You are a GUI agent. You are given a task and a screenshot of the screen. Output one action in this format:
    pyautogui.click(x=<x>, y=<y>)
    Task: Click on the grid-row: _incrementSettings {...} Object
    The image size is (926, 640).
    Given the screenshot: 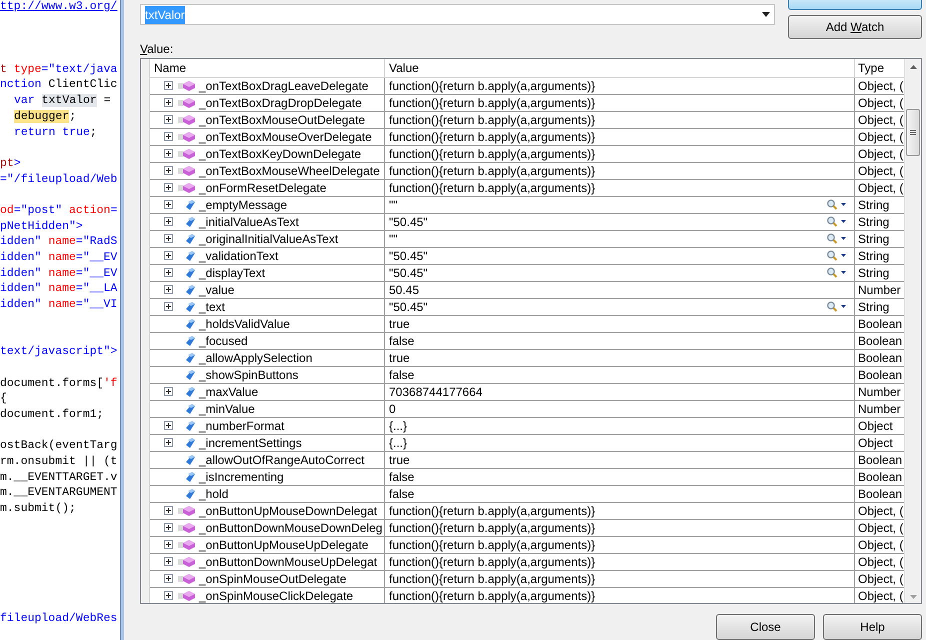 What is the action you would take?
    pyautogui.click(x=527, y=443)
    